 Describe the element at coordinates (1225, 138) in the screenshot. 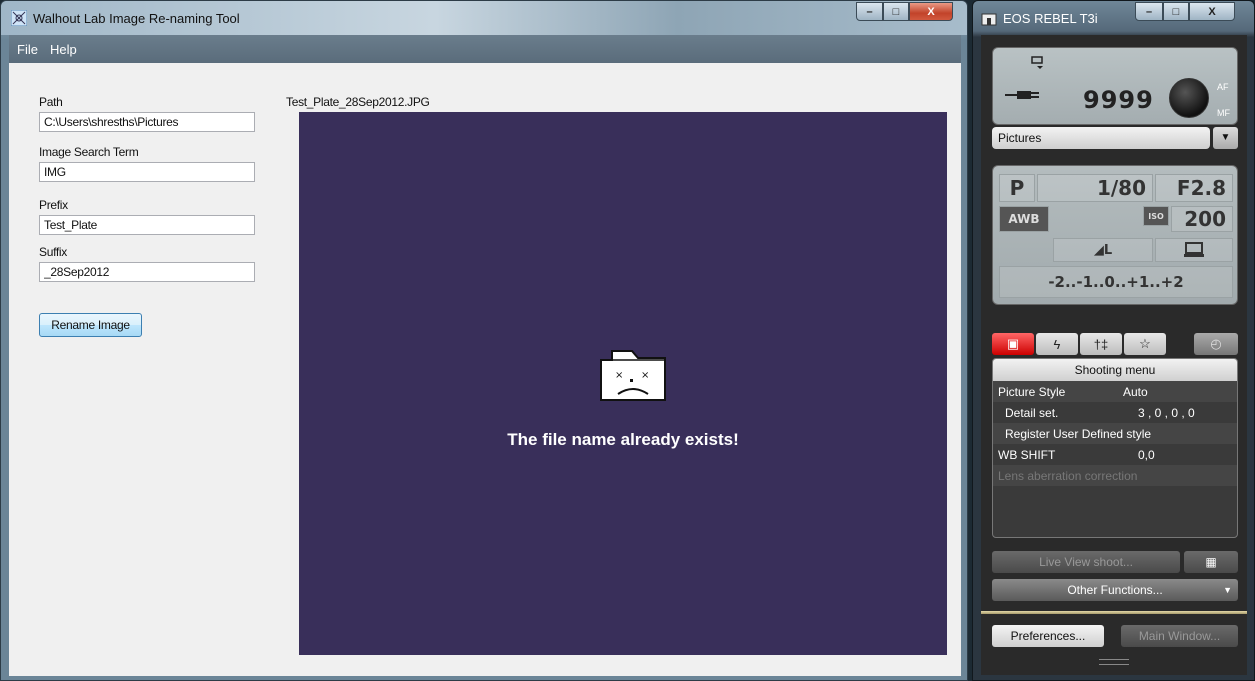

I see `folder-options-icon: ▼` at that location.